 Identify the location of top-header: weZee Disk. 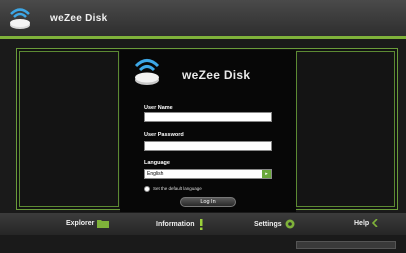
(203, 18).